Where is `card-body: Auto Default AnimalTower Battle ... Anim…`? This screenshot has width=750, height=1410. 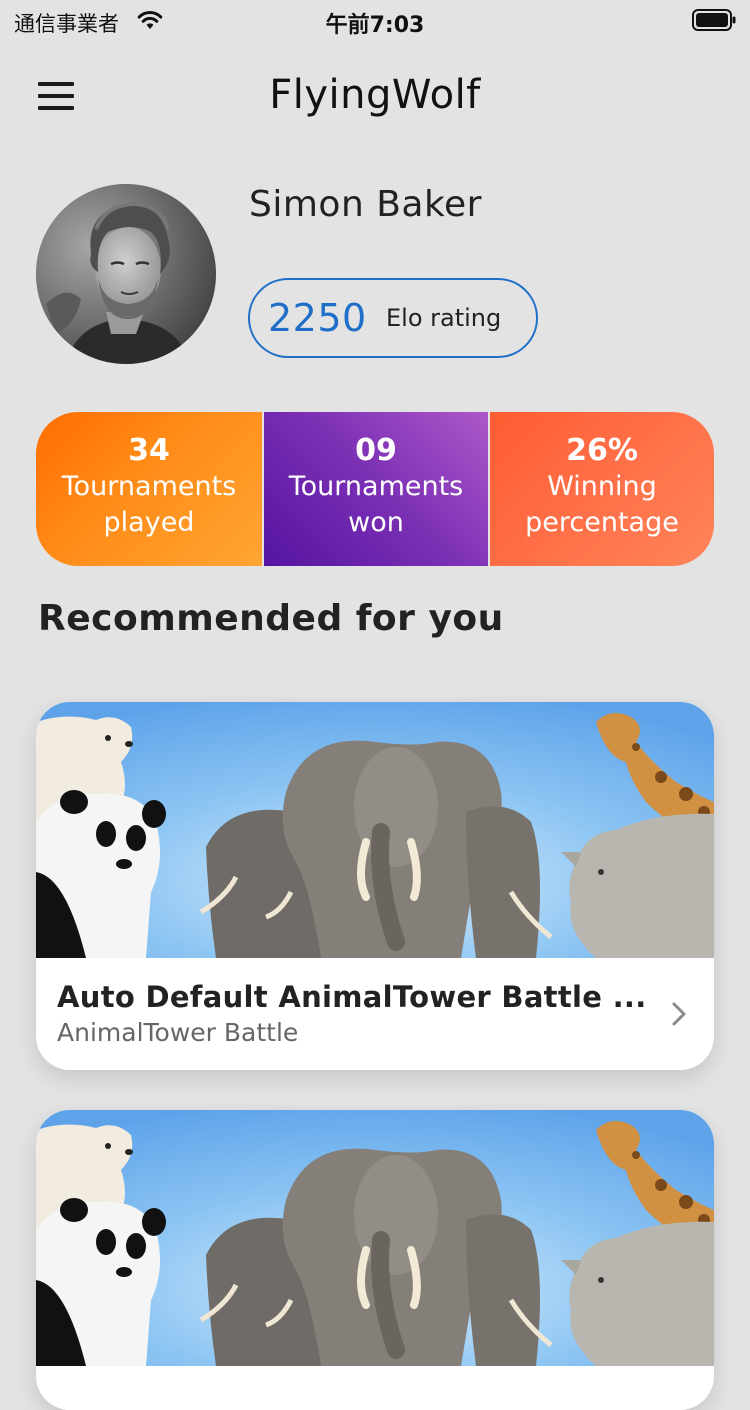 card-body: Auto Default AnimalTower Battle ... Anim… is located at coordinates (375, 1014).